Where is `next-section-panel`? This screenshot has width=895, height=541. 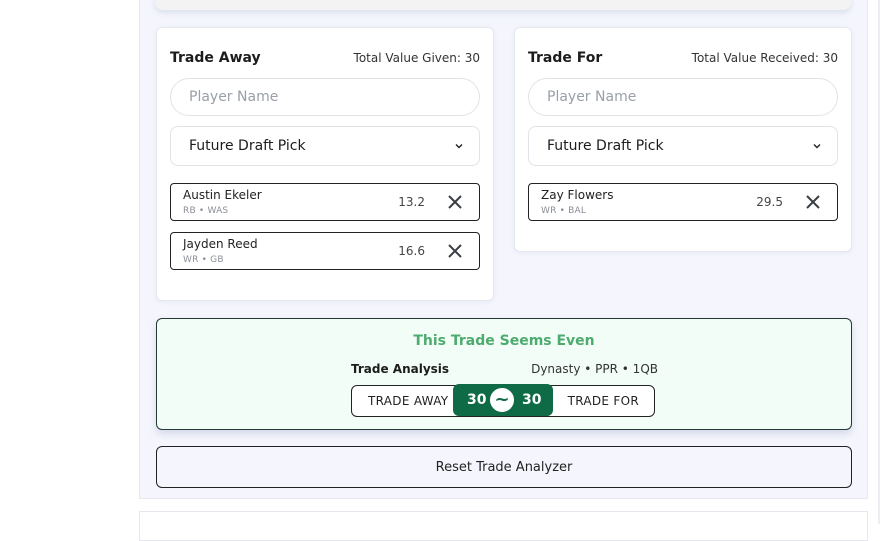 next-section-panel is located at coordinates (503, 526).